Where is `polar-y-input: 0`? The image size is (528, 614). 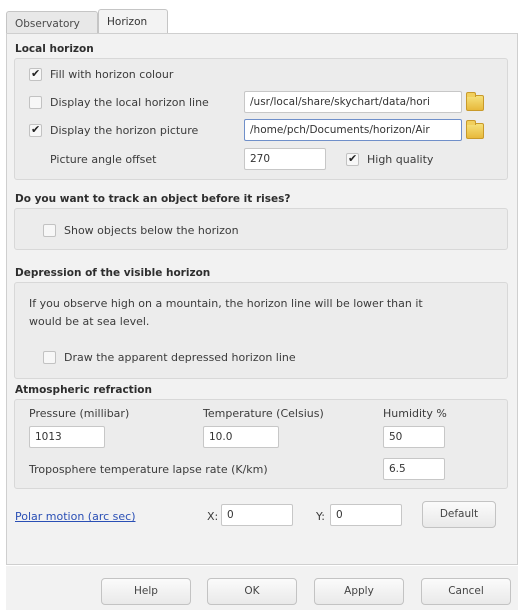
polar-y-input: 0 is located at coordinates (366, 515).